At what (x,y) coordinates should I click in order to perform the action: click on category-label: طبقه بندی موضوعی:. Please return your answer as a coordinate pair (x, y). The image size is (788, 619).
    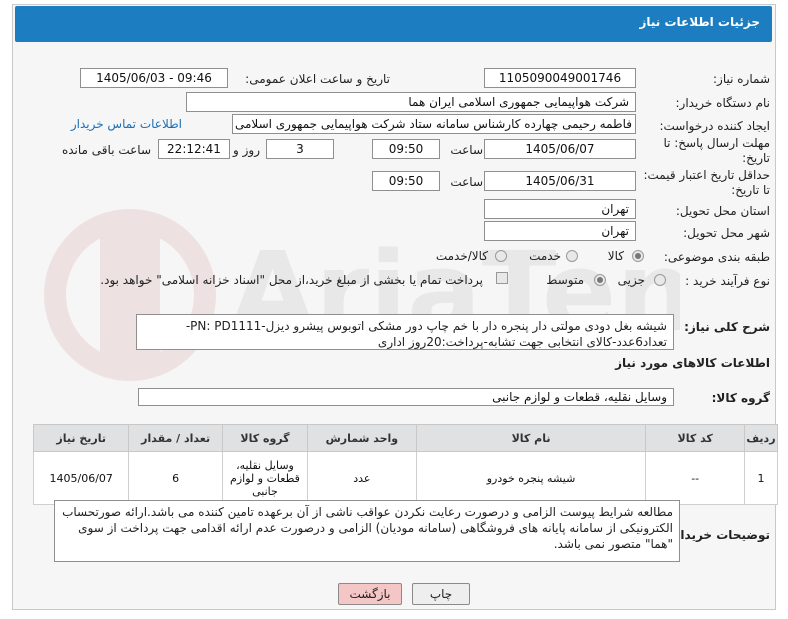
    Looking at the image, I should click on (716, 257).